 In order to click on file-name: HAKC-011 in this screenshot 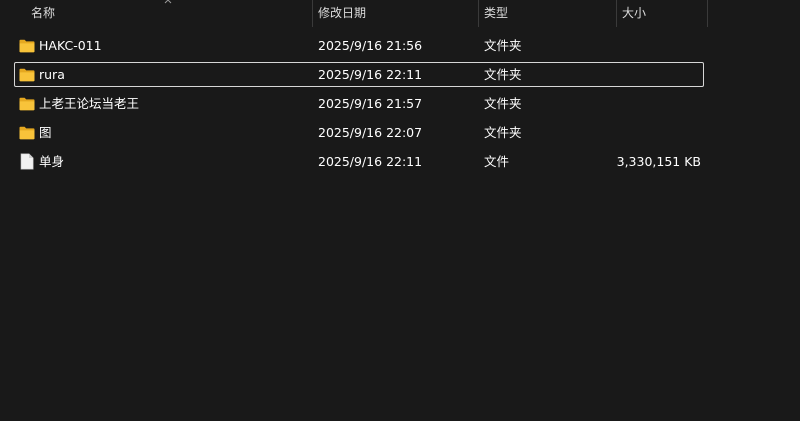, I will do `click(70, 45)`.